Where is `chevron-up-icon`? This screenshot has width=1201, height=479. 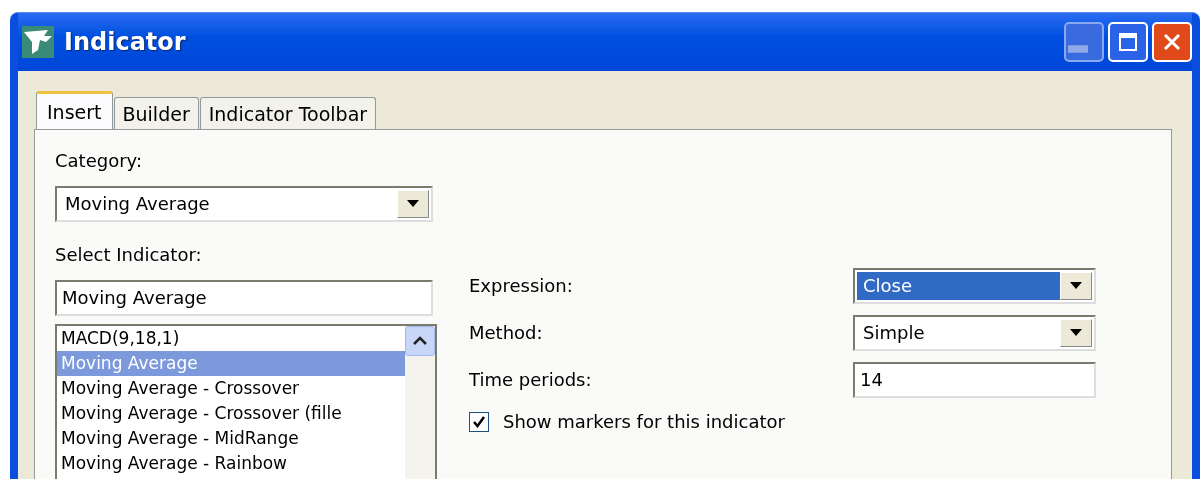 chevron-up-icon is located at coordinates (420, 341).